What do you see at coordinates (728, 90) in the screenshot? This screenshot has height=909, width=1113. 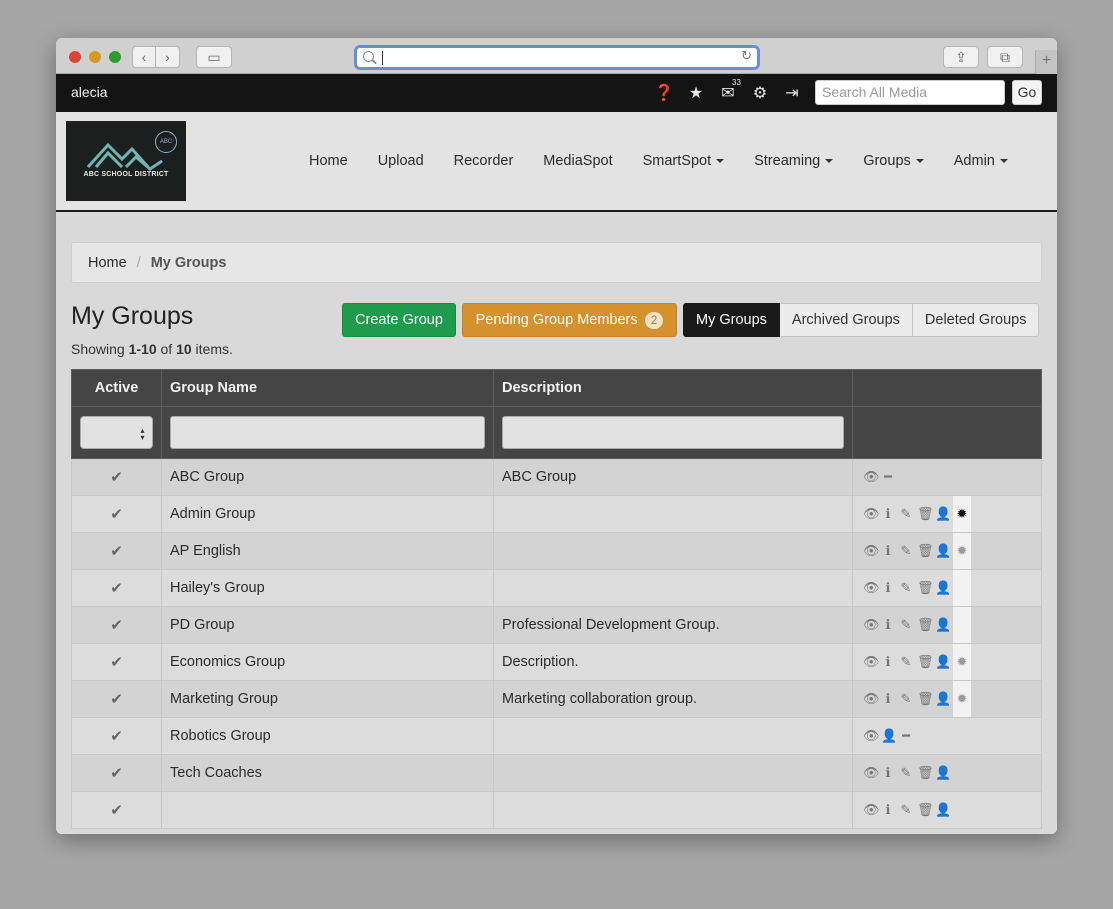 I see `mail-icon: ✉ 33` at bounding box center [728, 90].